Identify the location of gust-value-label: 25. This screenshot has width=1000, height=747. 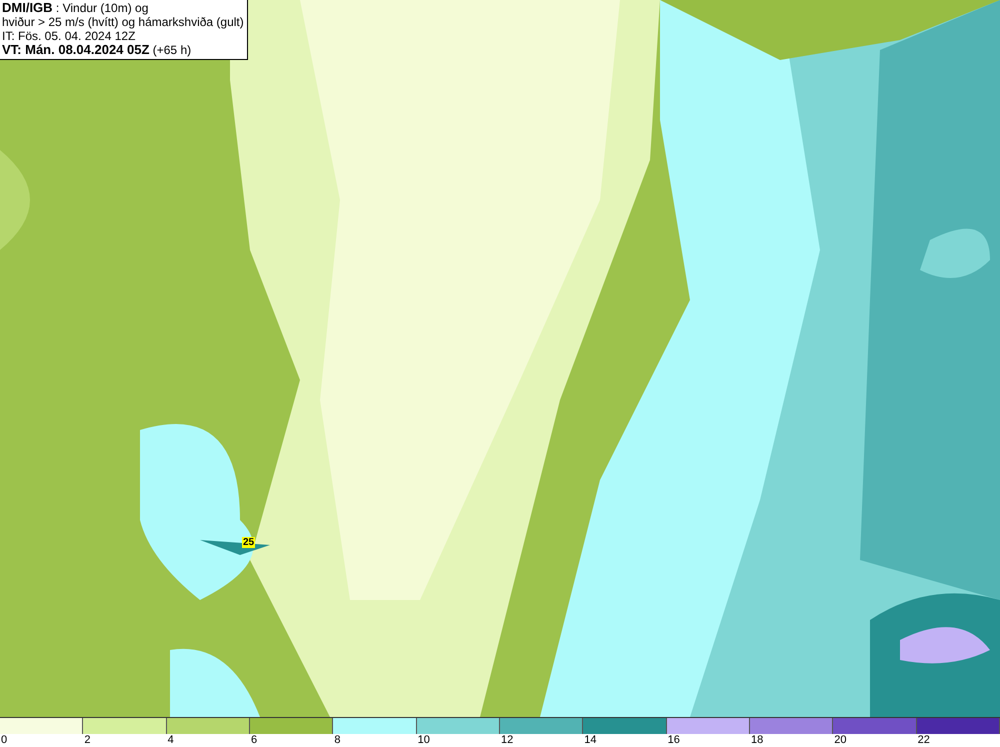
(249, 542).